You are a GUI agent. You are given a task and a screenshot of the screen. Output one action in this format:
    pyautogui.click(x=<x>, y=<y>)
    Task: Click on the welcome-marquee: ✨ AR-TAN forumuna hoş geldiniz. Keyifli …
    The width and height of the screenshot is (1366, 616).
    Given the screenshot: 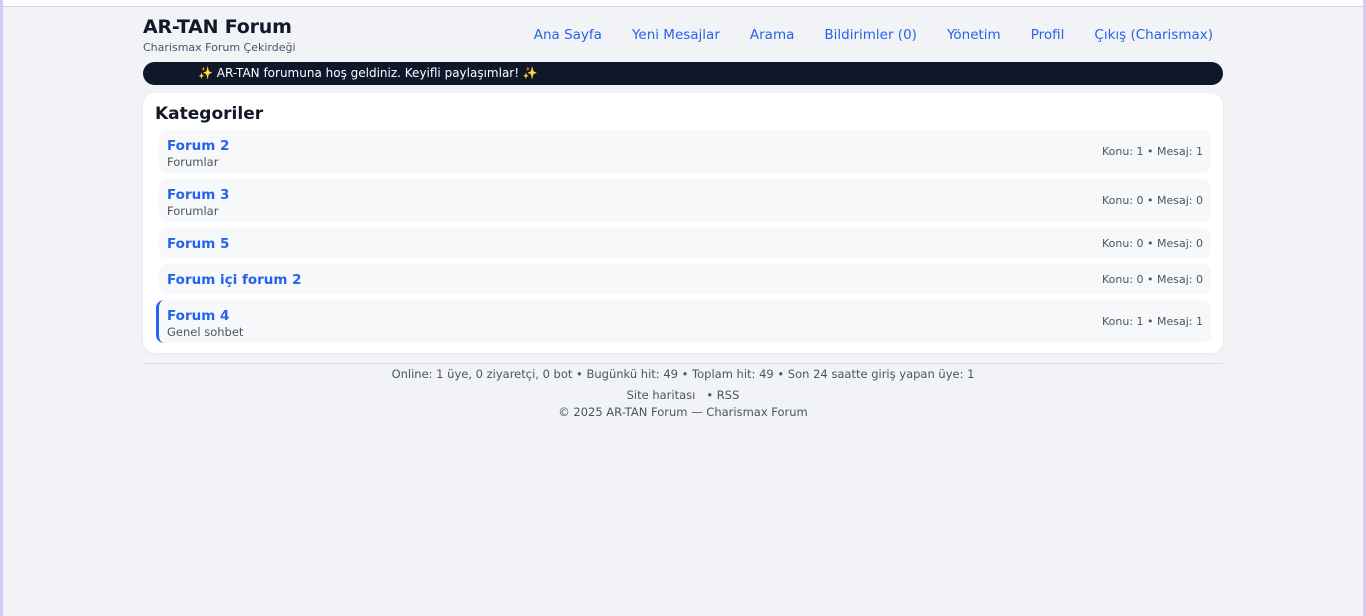 What is the action you would take?
    pyautogui.click(x=683, y=73)
    